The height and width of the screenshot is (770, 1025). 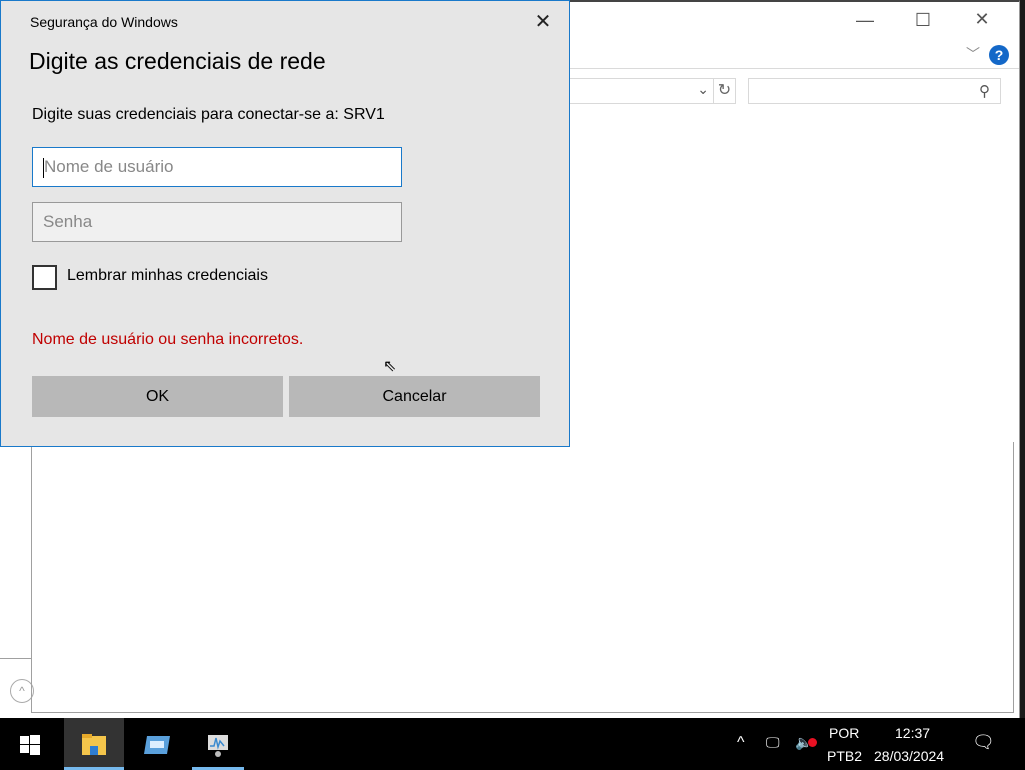 I want to click on cancel-button: Cancelar, so click(x=414, y=396).